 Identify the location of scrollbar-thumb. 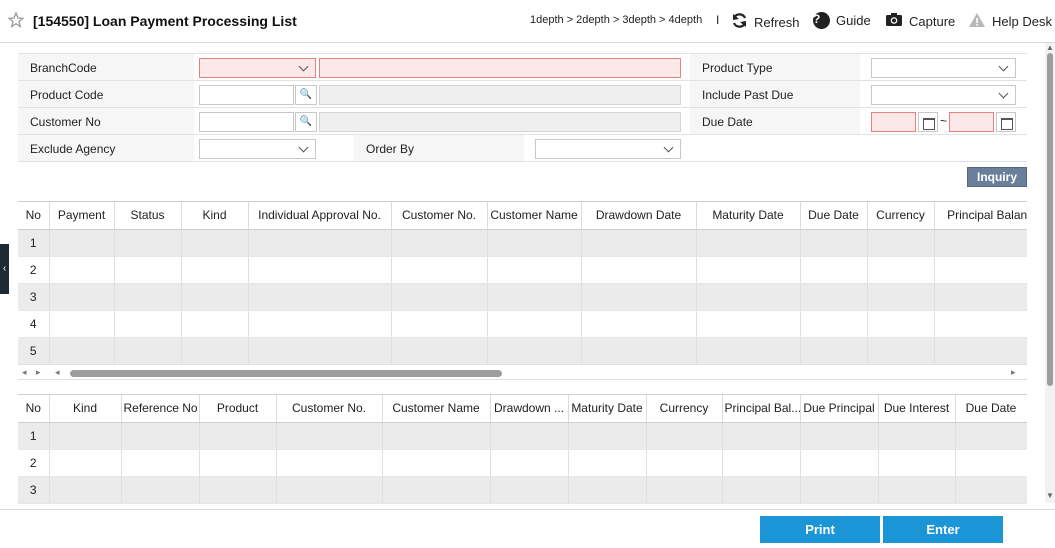
(1050, 219).